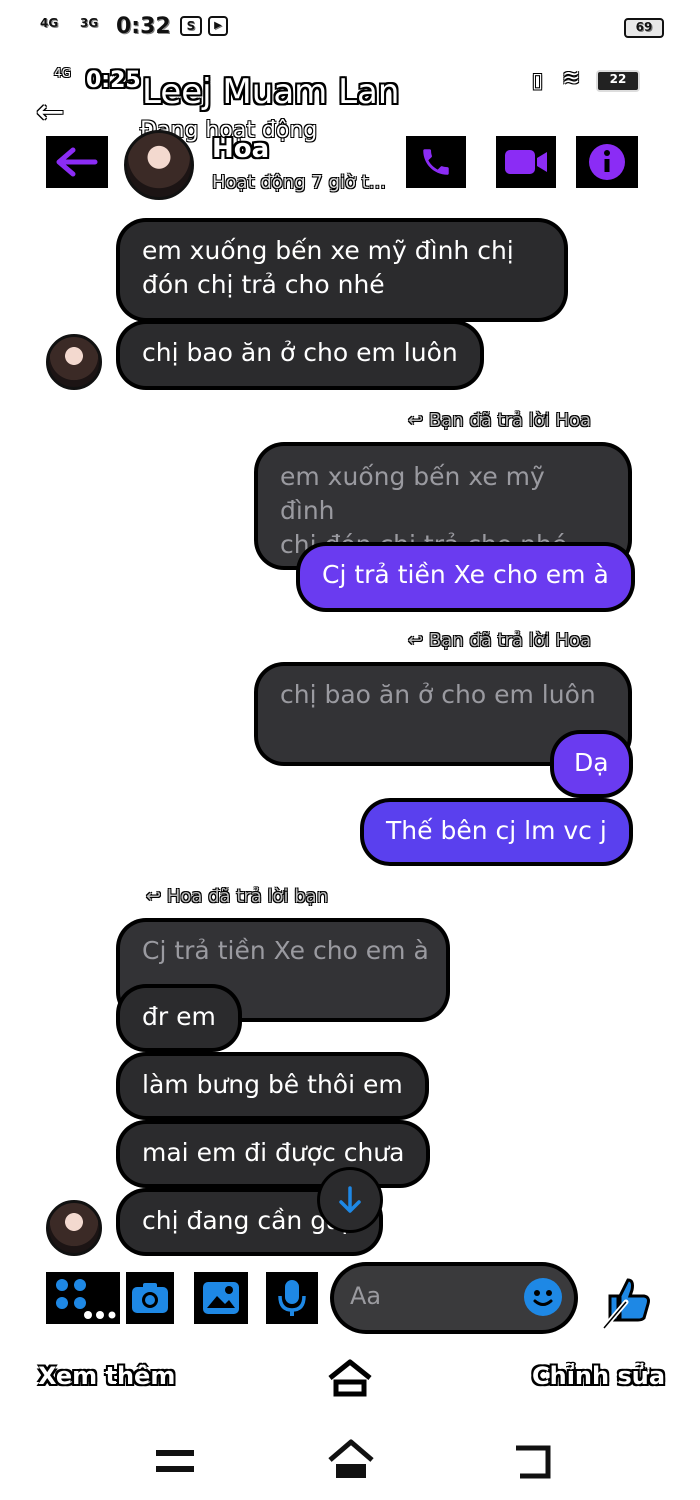 The width and height of the screenshot is (700, 1500). I want to click on video-call-button, so click(526, 162).